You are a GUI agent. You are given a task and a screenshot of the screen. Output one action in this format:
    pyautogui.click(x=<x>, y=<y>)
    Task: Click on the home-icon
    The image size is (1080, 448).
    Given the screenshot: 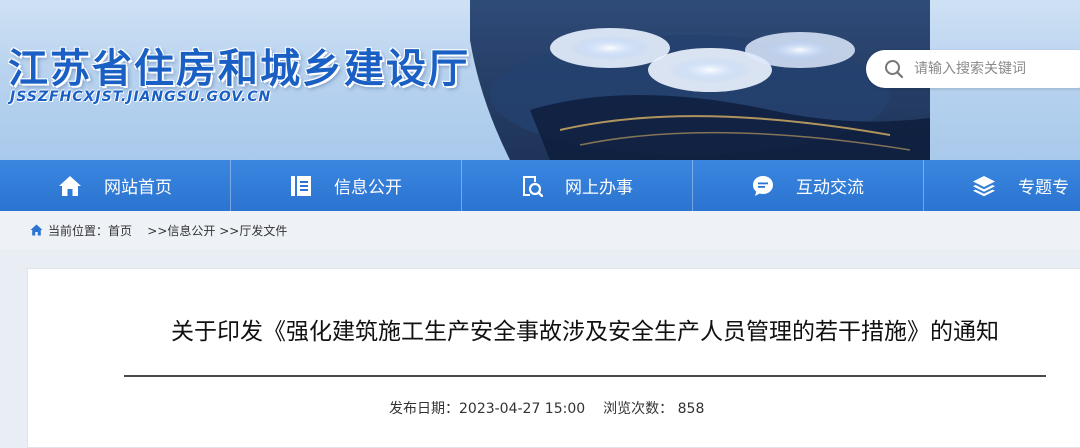 What is the action you would take?
    pyautogui.click(x=70, y=186)
    